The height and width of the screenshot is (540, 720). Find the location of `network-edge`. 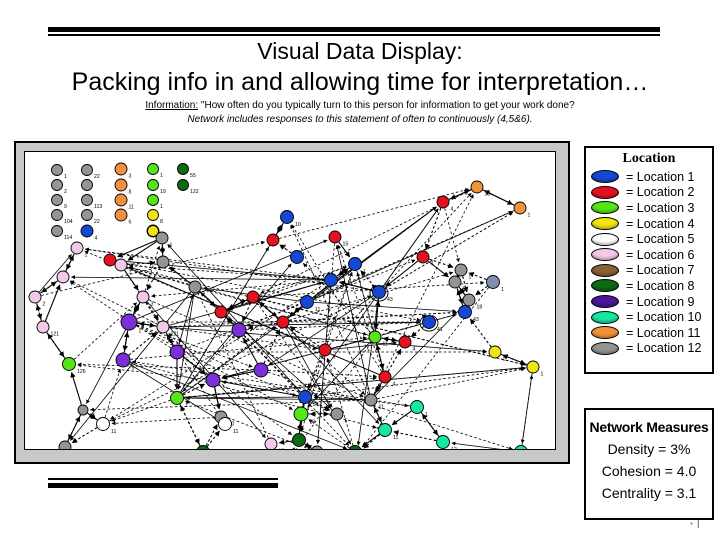

network-edge is located at coordinates (84, 435).